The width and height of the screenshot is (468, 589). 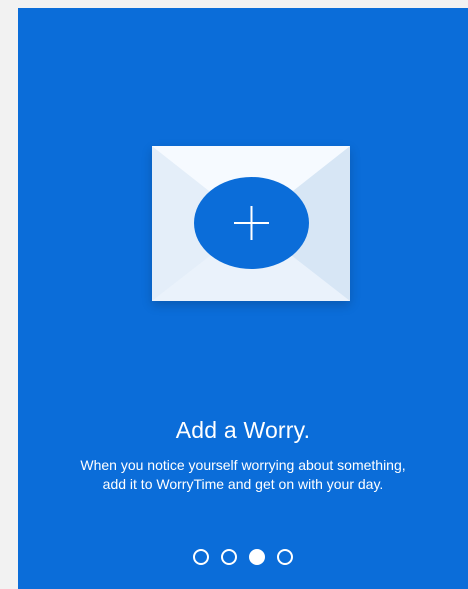 What do you see at coordinates (243, 430) in the screenshot?
I see `onboarding-title: Add a Worry.` at bounding box center [243, 430].